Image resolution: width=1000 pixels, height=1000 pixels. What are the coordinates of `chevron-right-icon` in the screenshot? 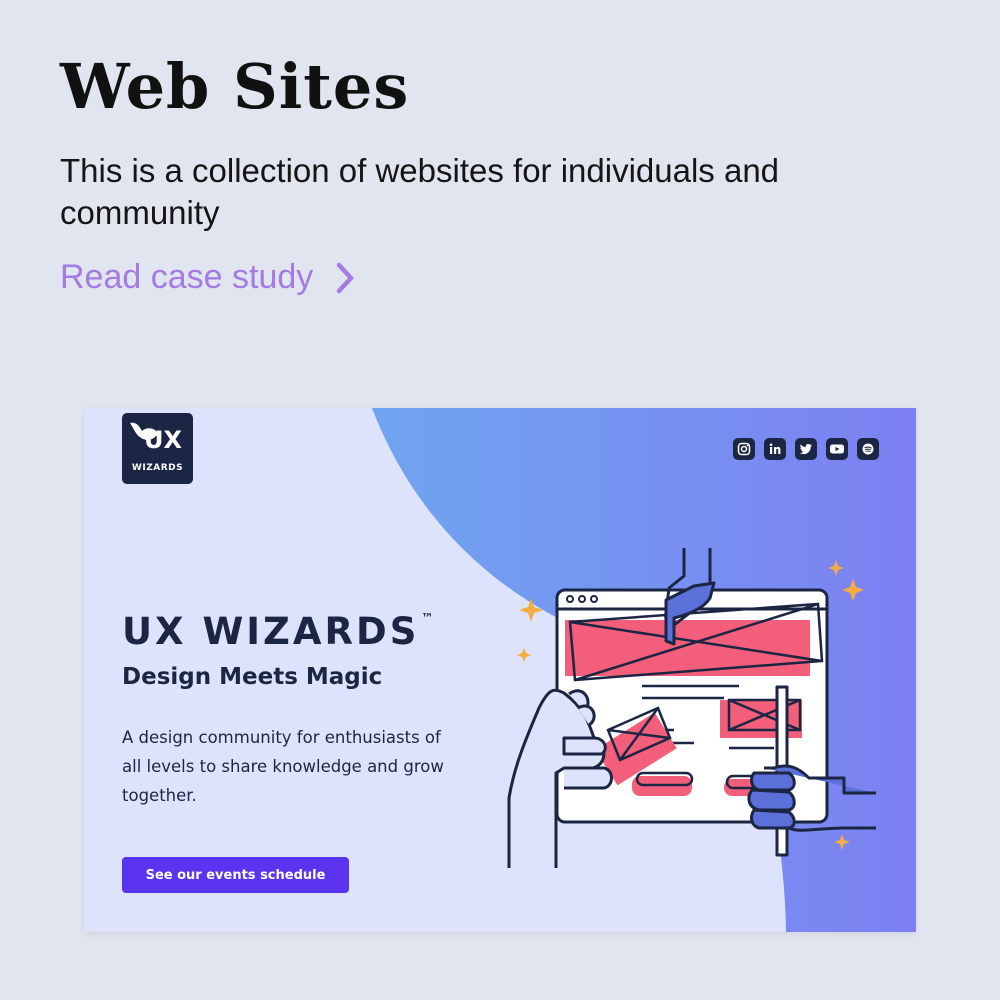 It's located at (345, 277).